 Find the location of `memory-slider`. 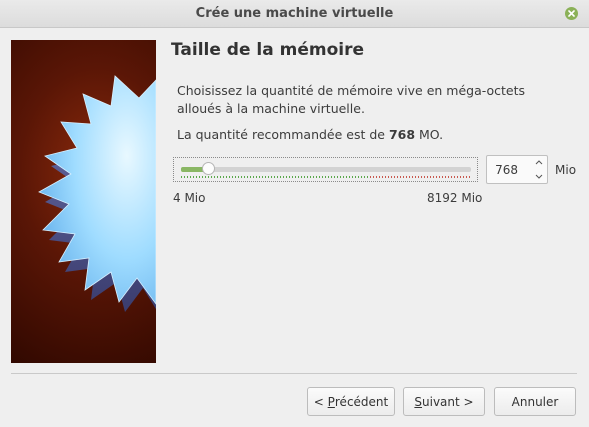

memory-slider is located at coordinates (325, 169).